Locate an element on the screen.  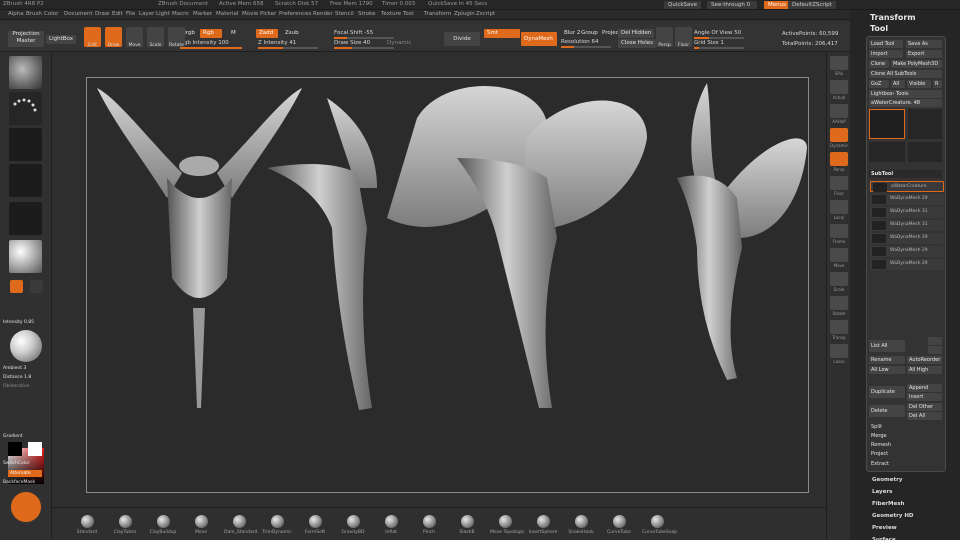
ambient-label: Ambient 3 is located at coordinates (26, 368).